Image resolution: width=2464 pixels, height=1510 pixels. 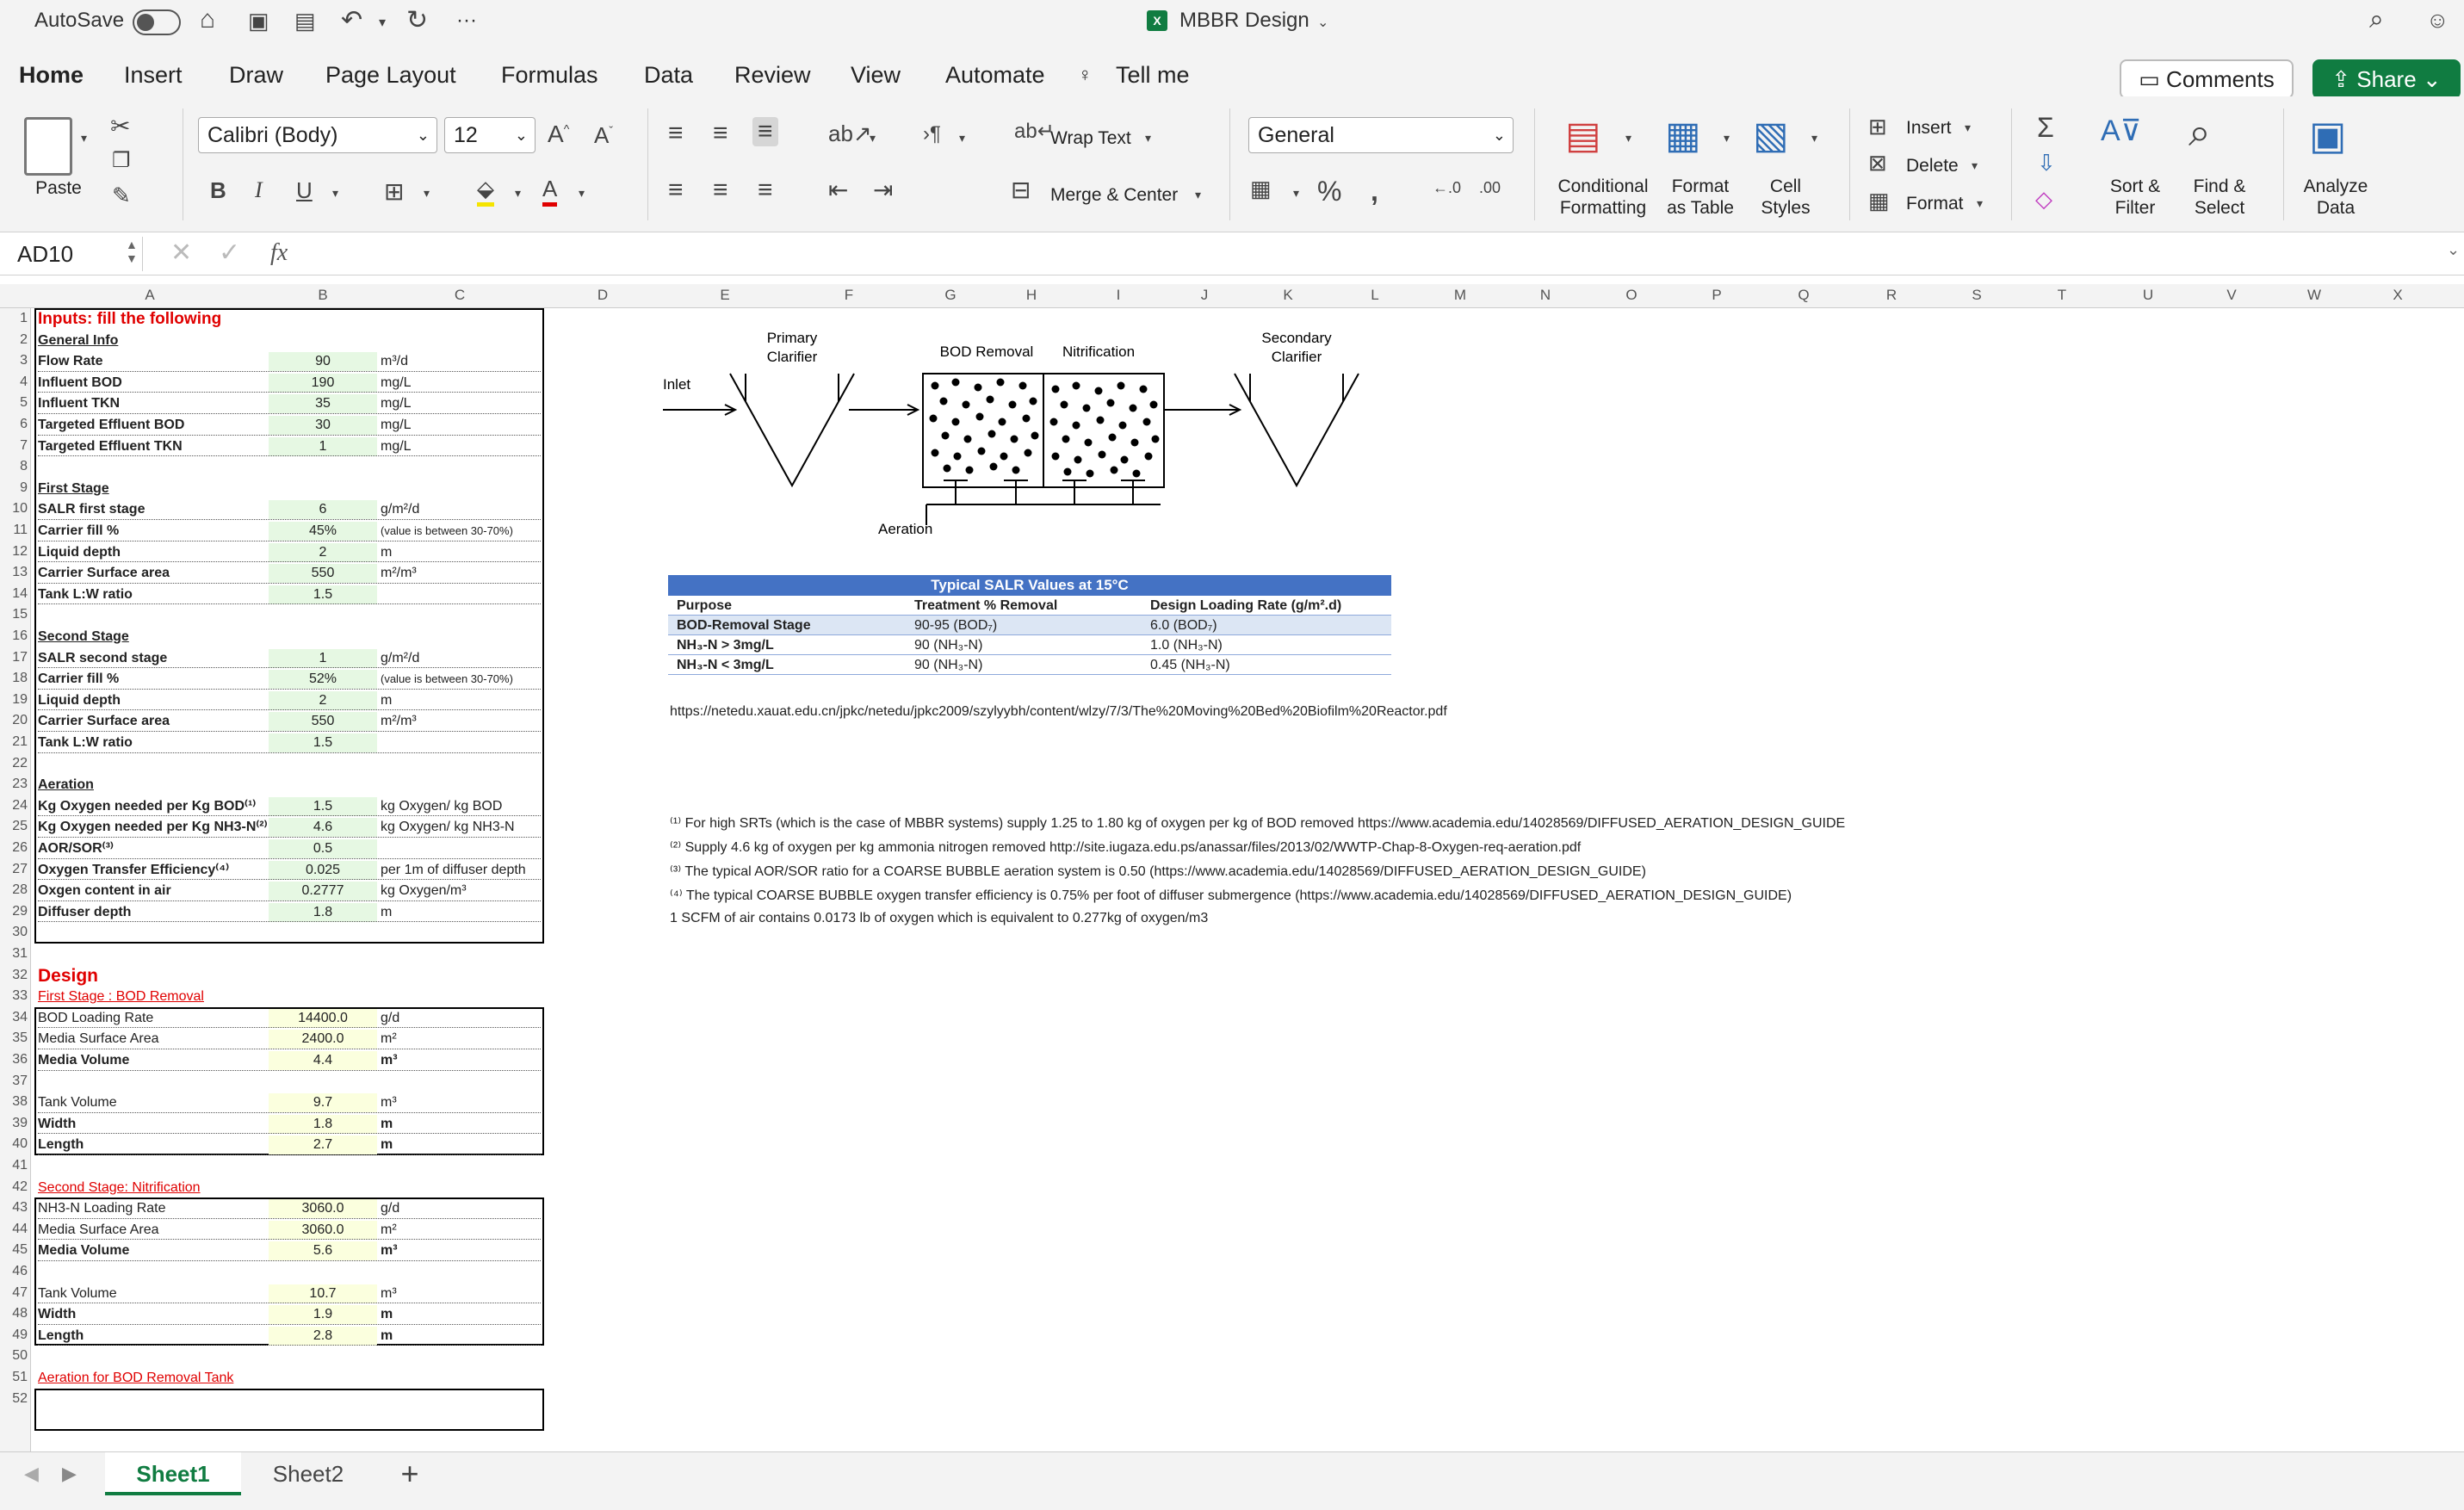 I want to click on bold-icon: B, so click(x=218, y=190).